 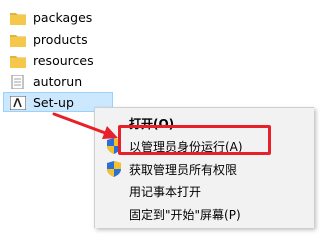 I want to click on file-item-name: autorun, so click(x=58, y=81).